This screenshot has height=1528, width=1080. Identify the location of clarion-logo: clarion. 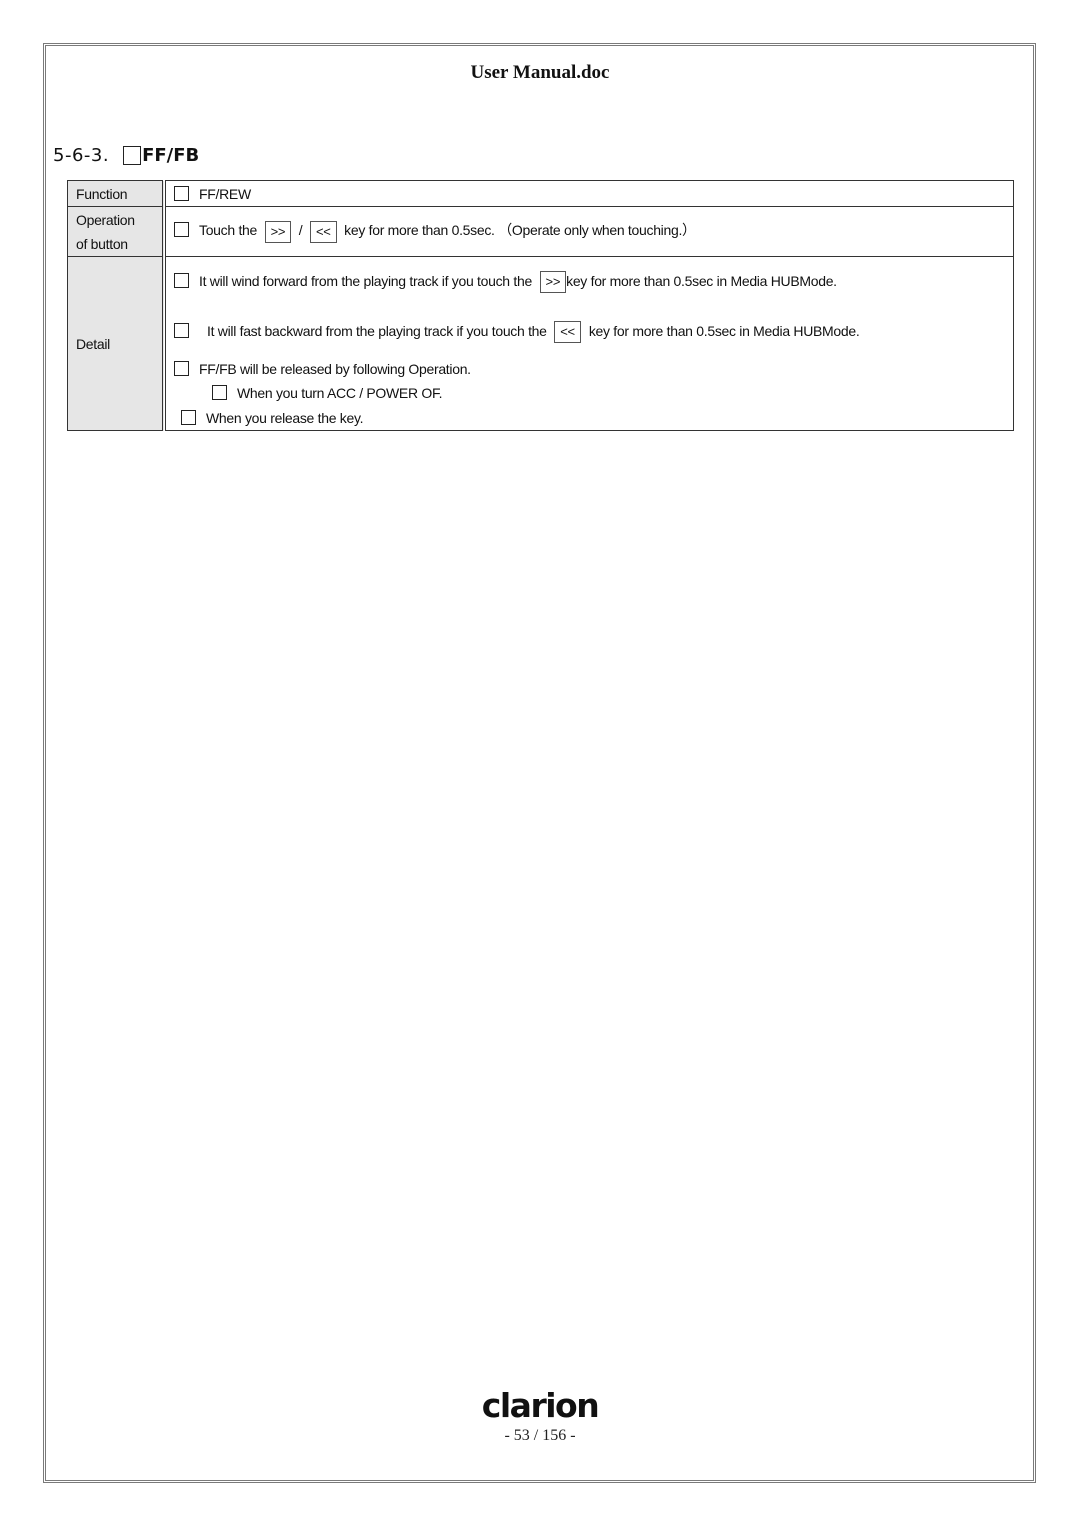
(540, 1405).